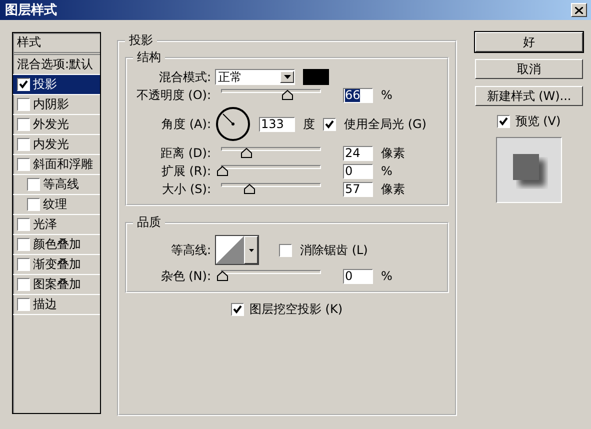 This screenshot has height=429, width=591. Describe the element at coordinates (51, 124) in the screenshot. I see `item-label: 外发光` at that location.